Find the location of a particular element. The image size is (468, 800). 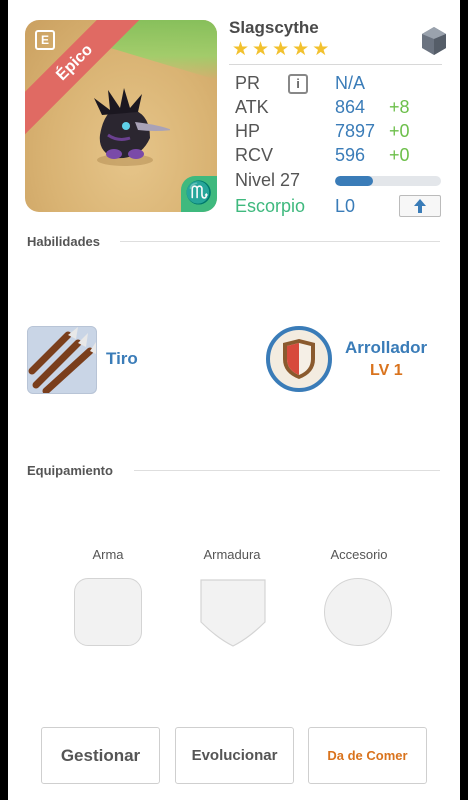

monster-portrait: Épico E ♏ is located at coordinates (121, 116).